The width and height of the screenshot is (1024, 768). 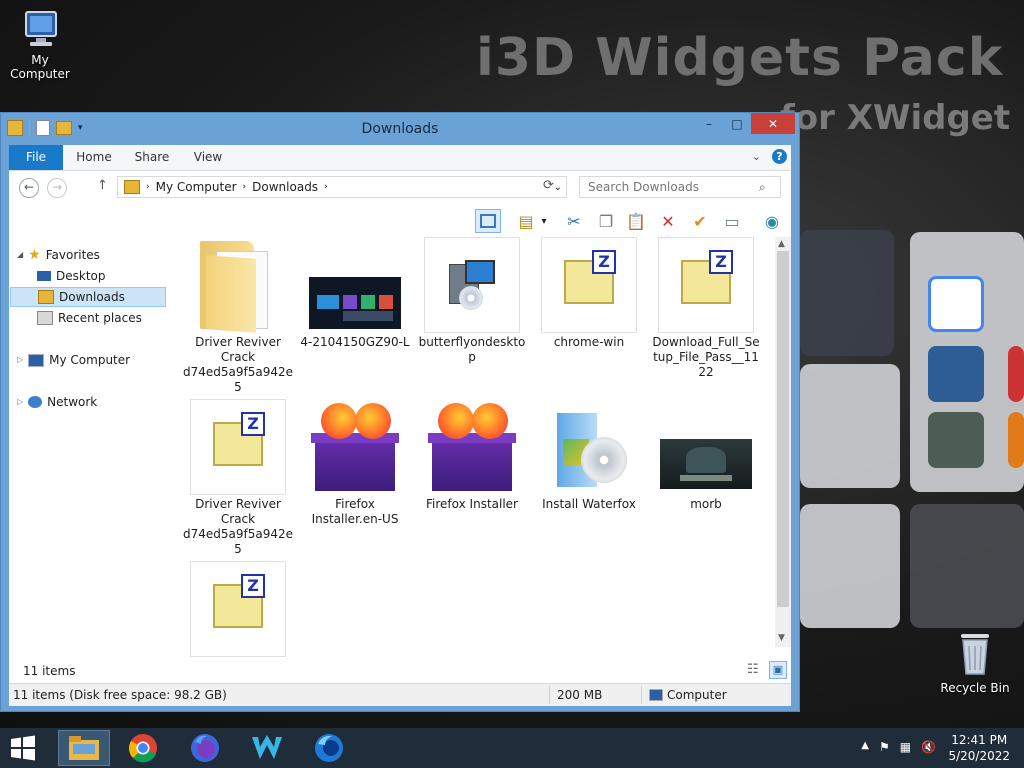 I want to click on wallpaper-title: i3D Widgets Pack, so click(x=740, y=58).